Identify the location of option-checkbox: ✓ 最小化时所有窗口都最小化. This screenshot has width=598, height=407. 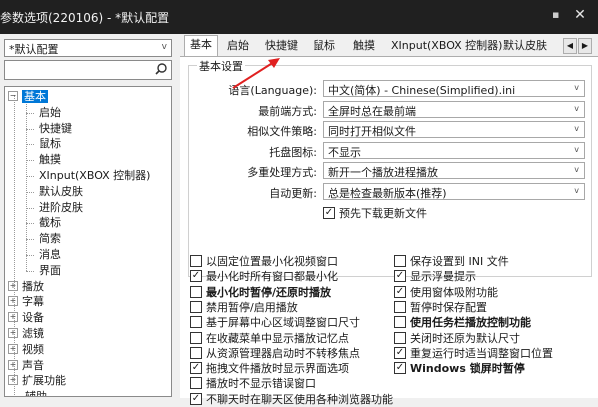
(264, 276).